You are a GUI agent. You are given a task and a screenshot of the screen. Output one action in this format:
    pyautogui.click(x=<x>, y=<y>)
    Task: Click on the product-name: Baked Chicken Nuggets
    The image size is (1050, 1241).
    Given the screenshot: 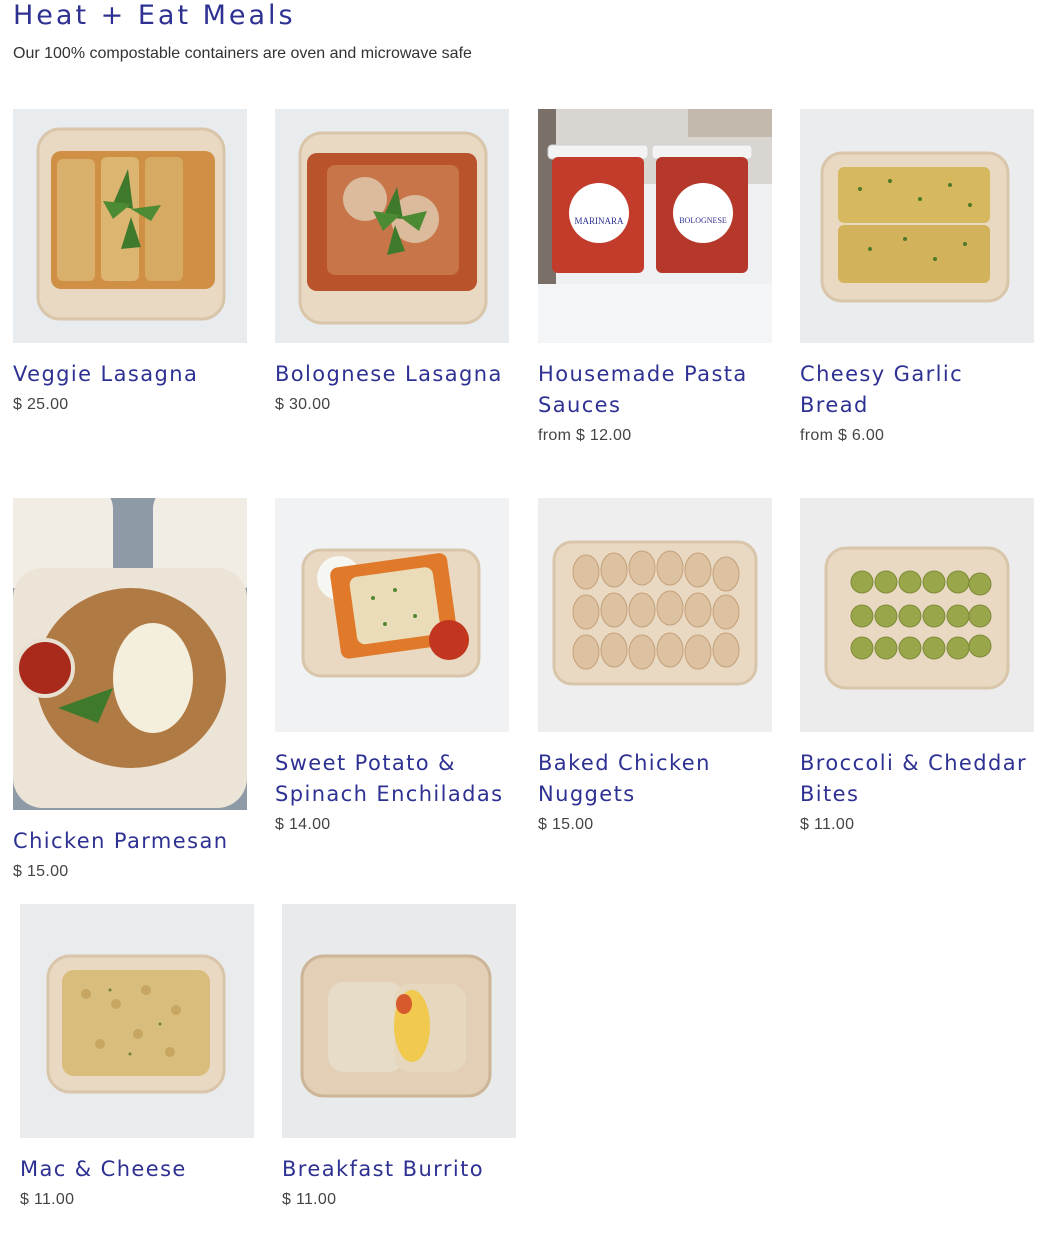 What is the action you would take?
    pyautogui.click(x=655, y=779)
    